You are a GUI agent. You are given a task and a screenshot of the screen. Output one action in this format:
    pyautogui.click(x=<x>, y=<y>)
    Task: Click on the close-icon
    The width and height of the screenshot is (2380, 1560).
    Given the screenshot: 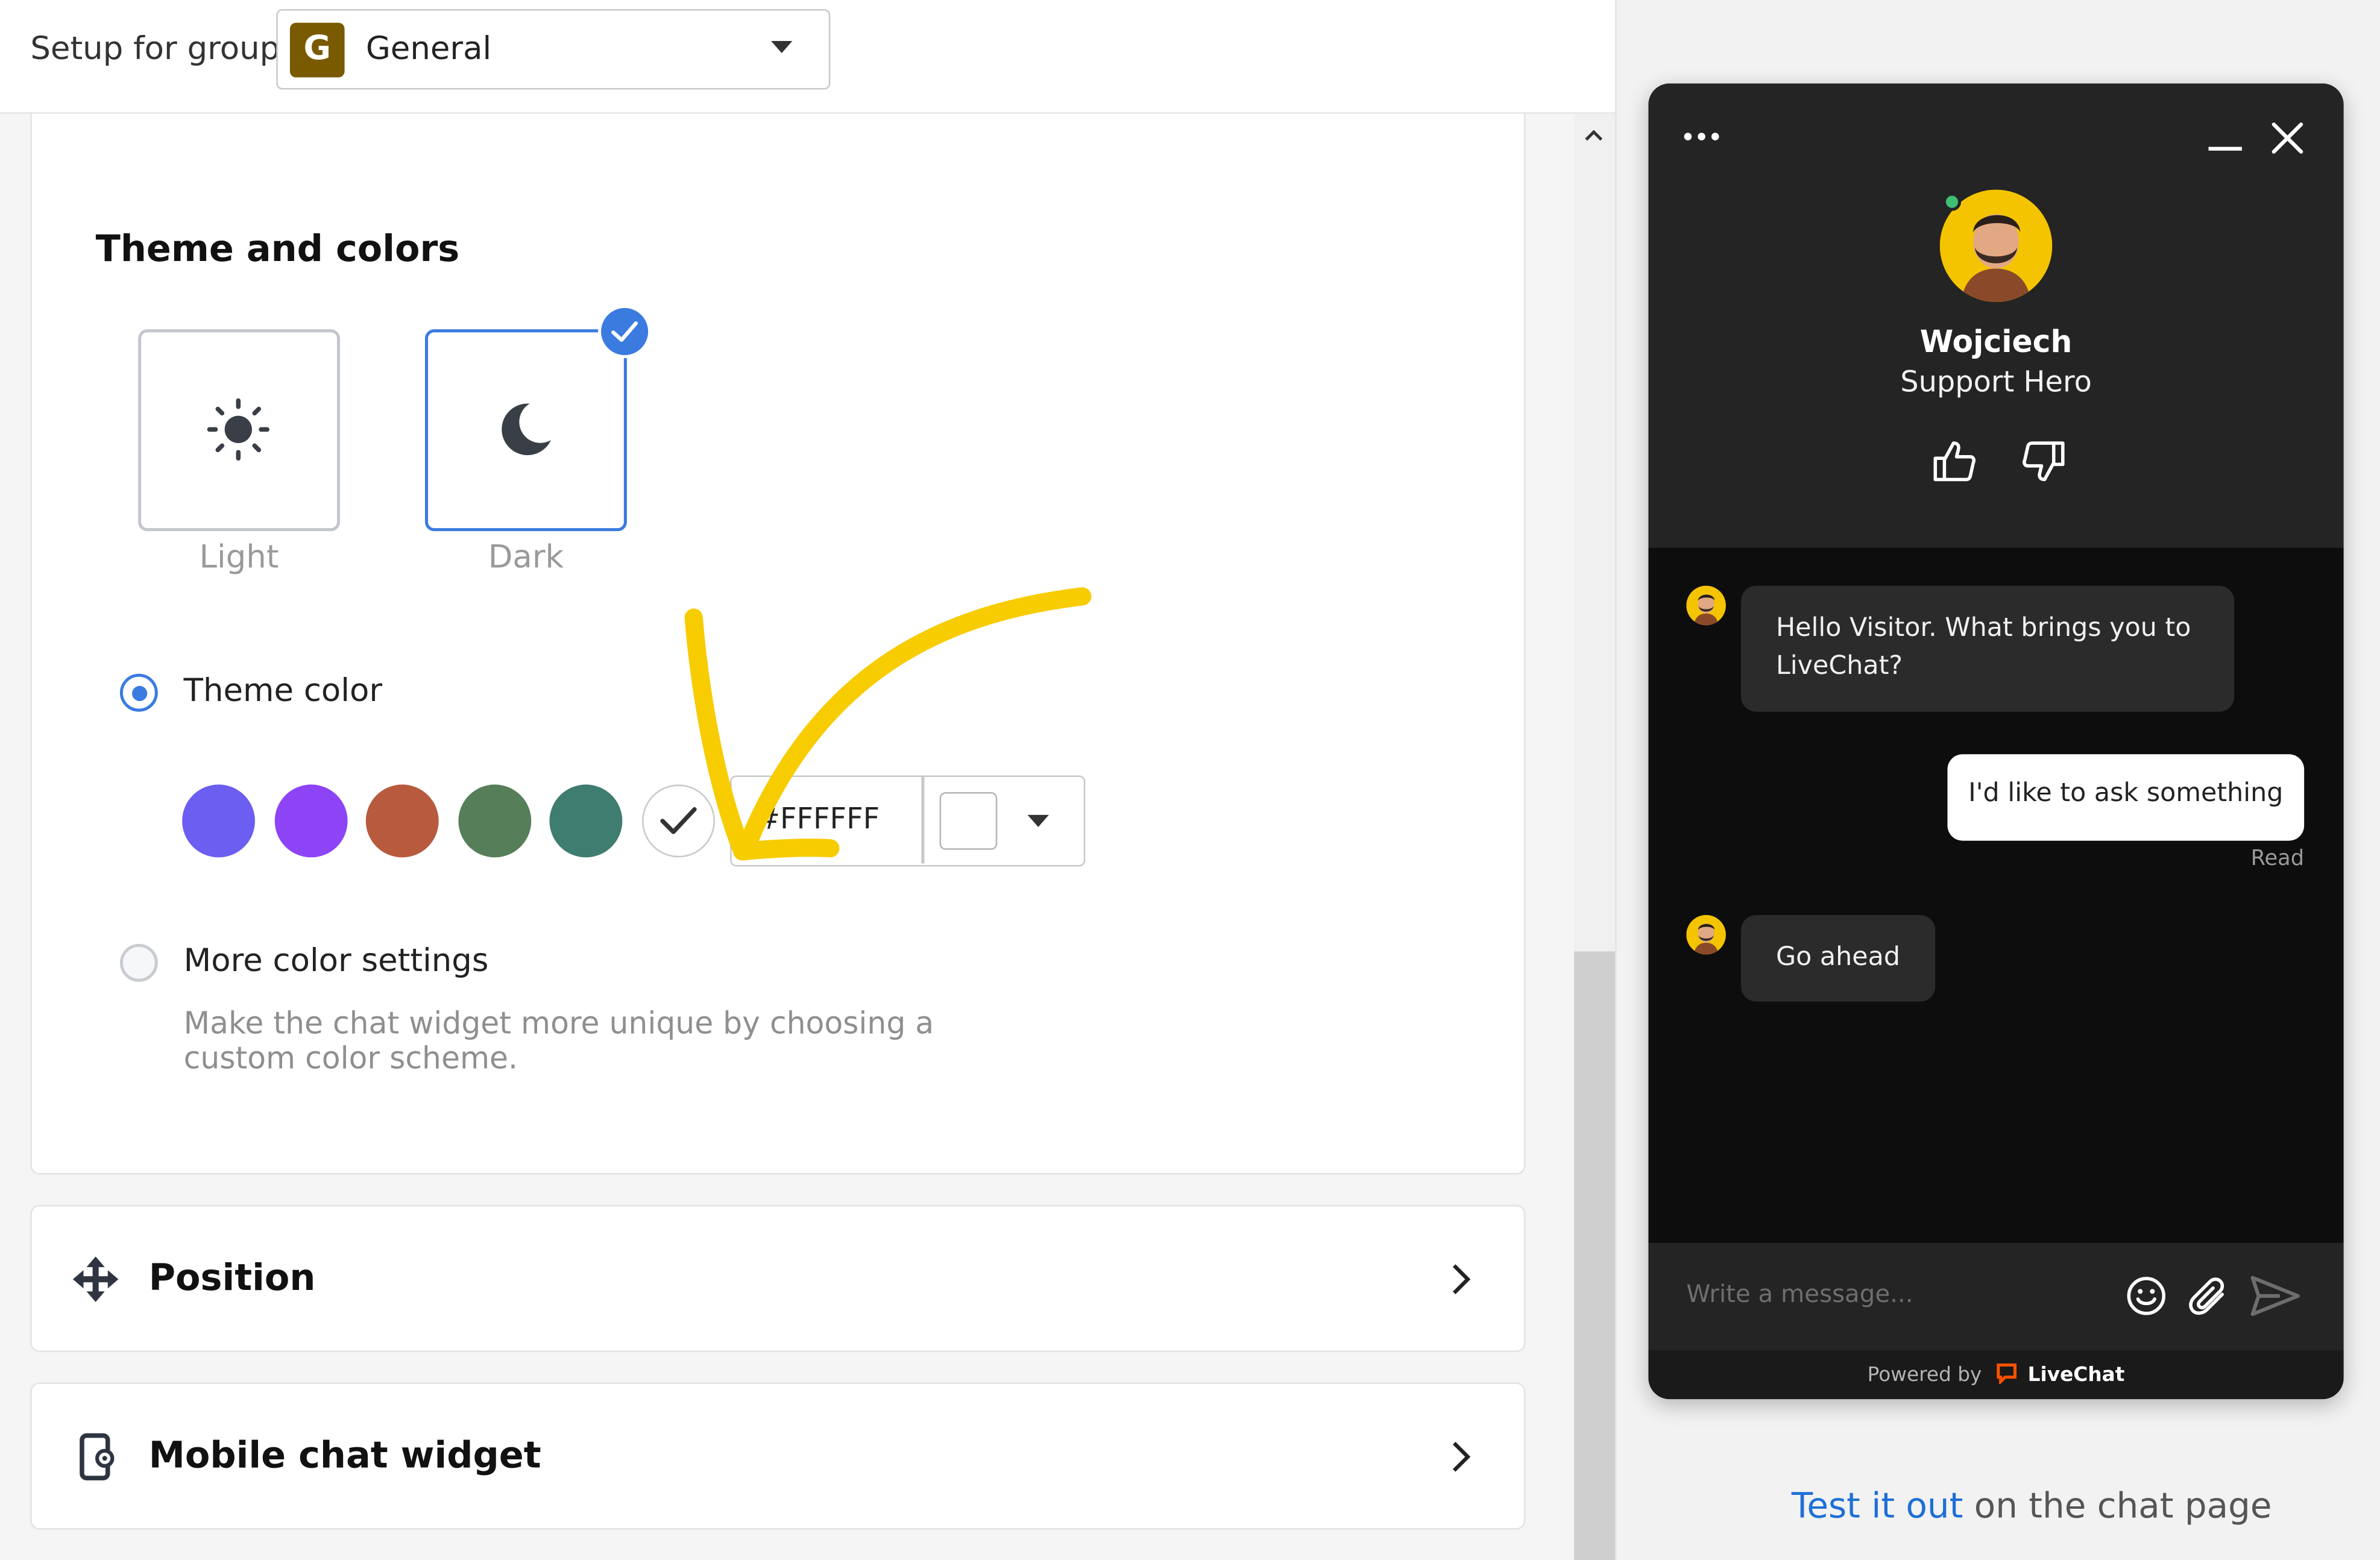 What is the action you would take?
    pyautogui.click(x=2287, y=138)
    